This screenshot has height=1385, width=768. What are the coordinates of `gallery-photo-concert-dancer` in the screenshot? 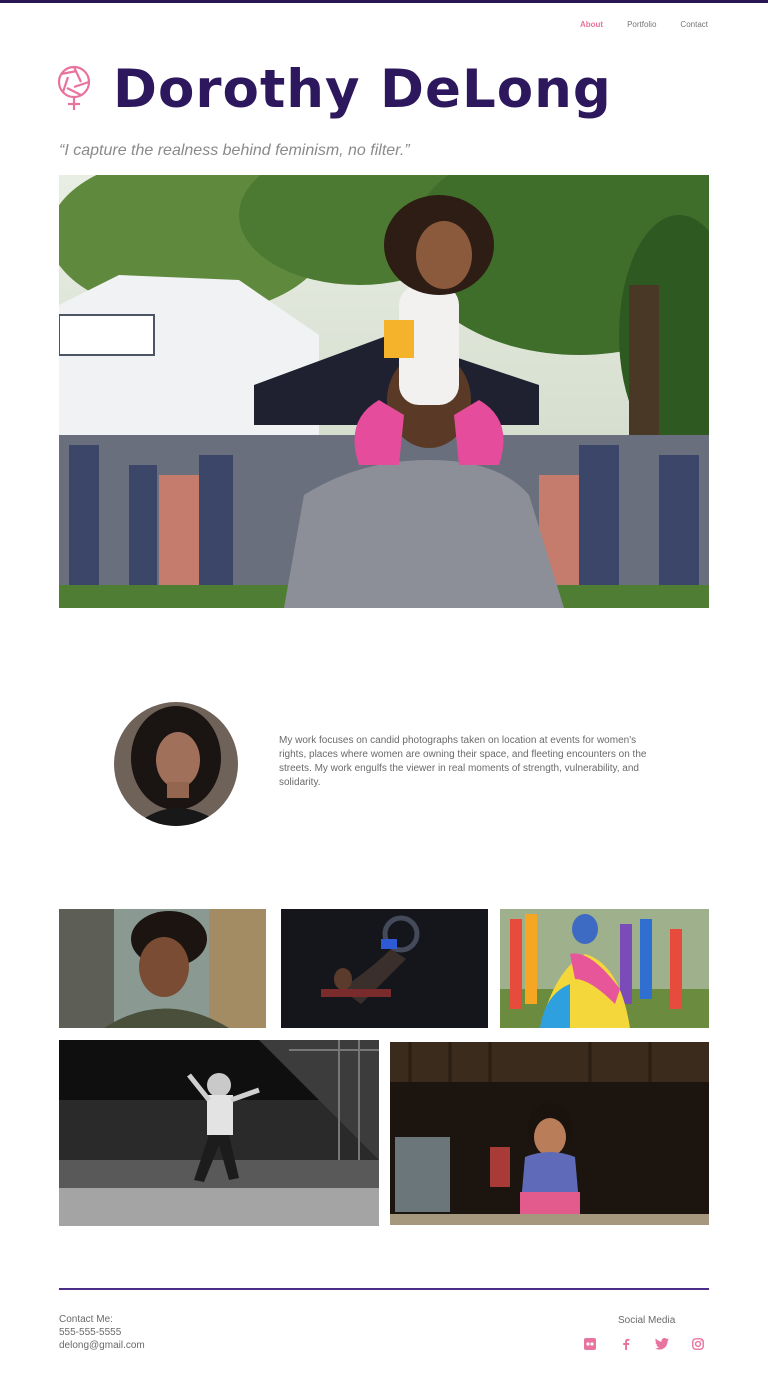 It's located at (219, 1133).